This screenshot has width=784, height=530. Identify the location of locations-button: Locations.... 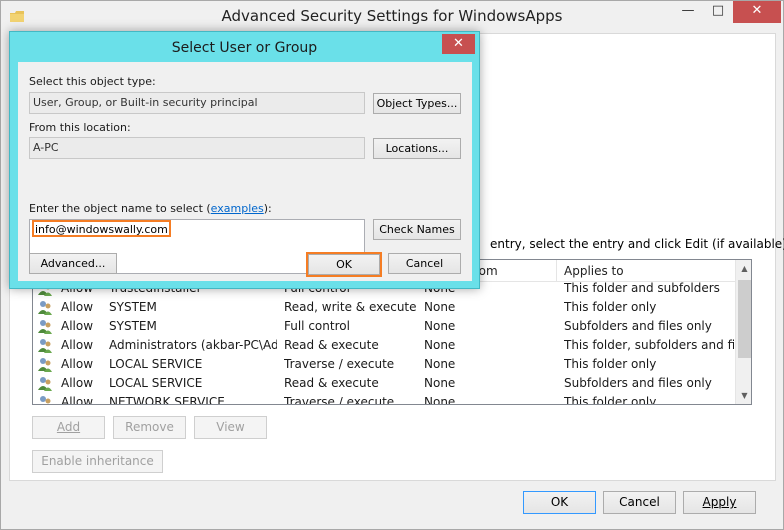
(417, 148).